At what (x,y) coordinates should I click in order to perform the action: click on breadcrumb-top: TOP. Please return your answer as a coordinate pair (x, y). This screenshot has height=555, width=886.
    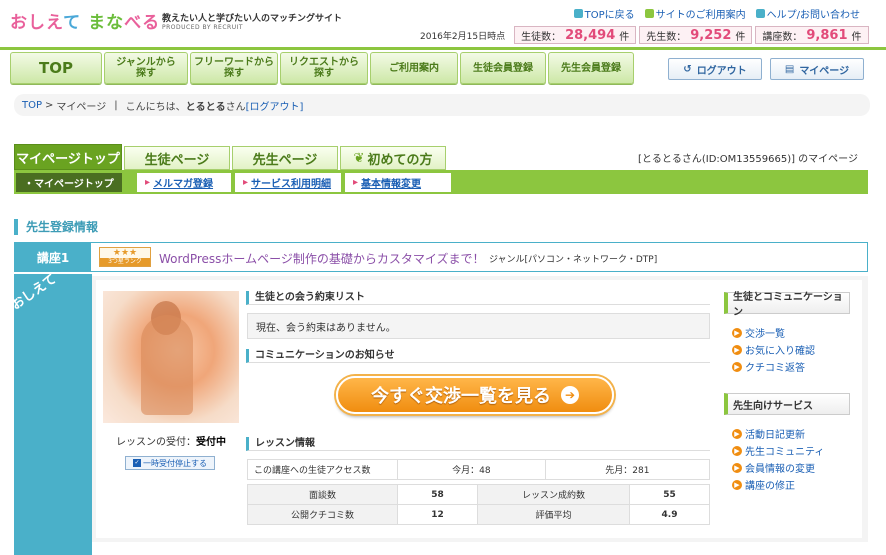
    Looking at the image, I should click on (32, 105).